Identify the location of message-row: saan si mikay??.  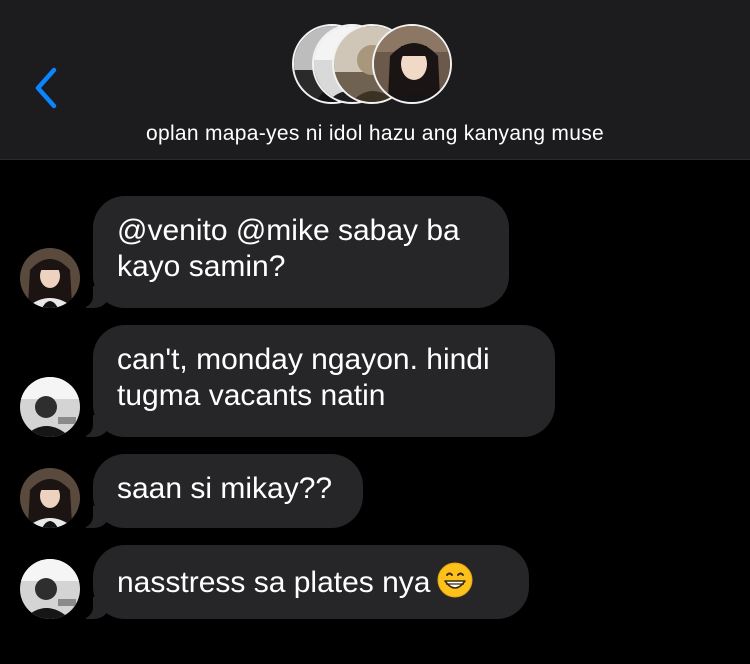
(375, 491).